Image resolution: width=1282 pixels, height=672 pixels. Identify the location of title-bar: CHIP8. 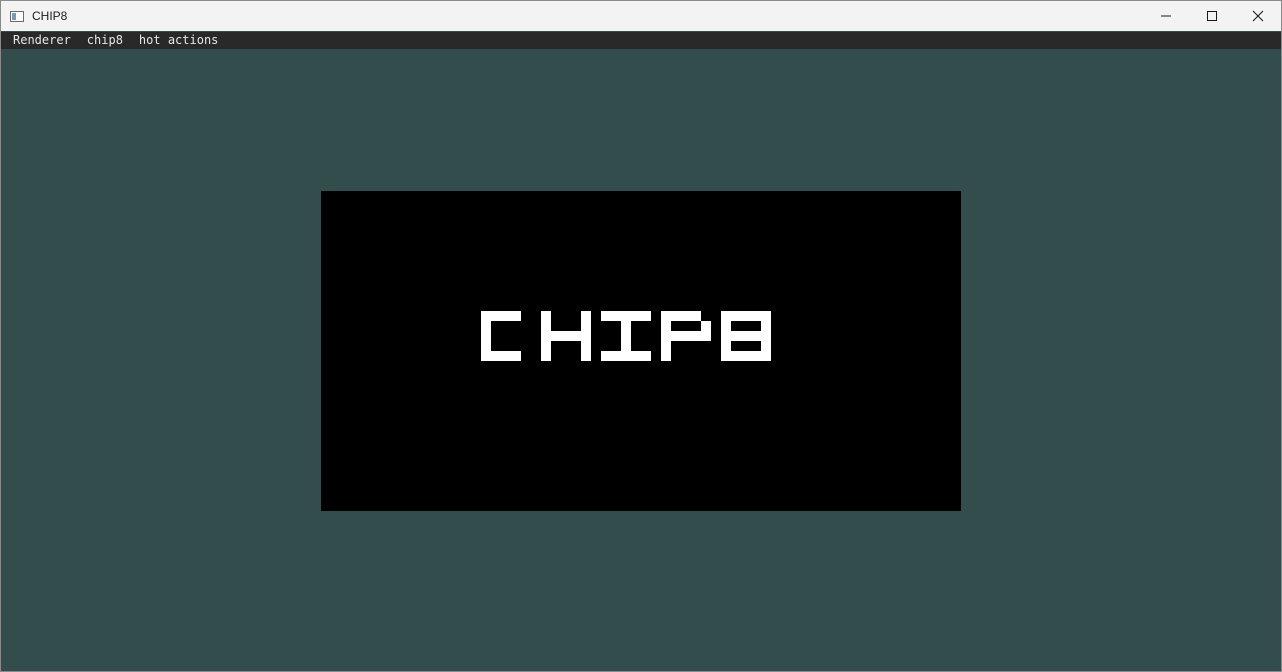
(641, 16).